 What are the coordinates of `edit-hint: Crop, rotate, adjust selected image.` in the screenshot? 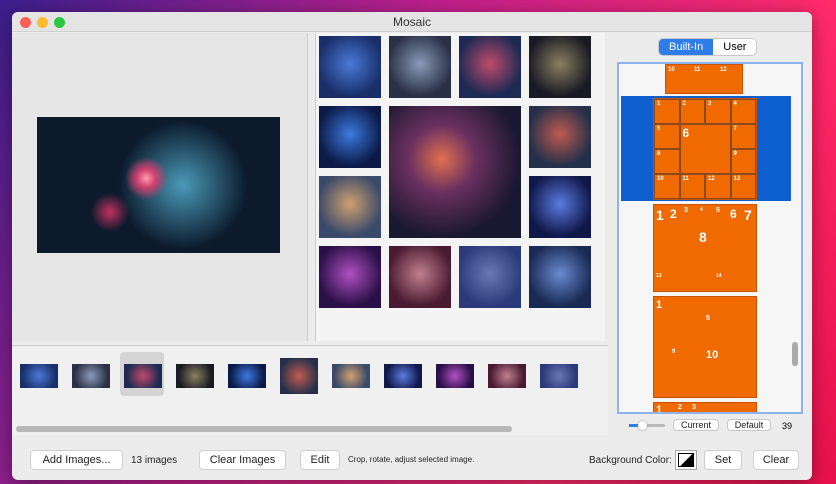 It's located at (411, 459).